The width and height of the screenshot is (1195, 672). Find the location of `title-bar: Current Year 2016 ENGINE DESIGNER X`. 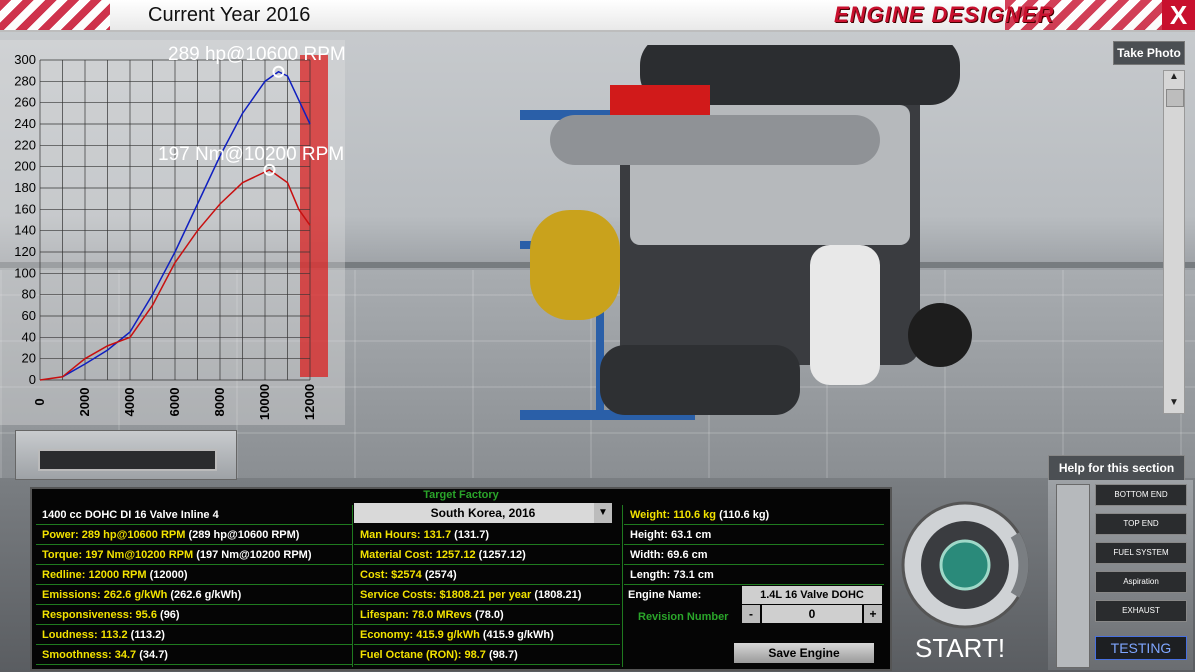

title-bar: Current Year 2016 ENGINE DESIGNER X is located at coordinates (597, 16).